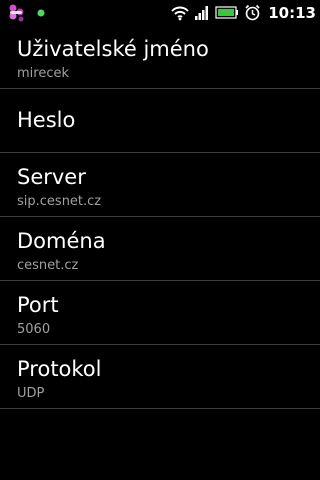 The image size is (320, 480). Describe the element at coordinates (227, 12) in the screenshot. I see `battery-icon` at that location.